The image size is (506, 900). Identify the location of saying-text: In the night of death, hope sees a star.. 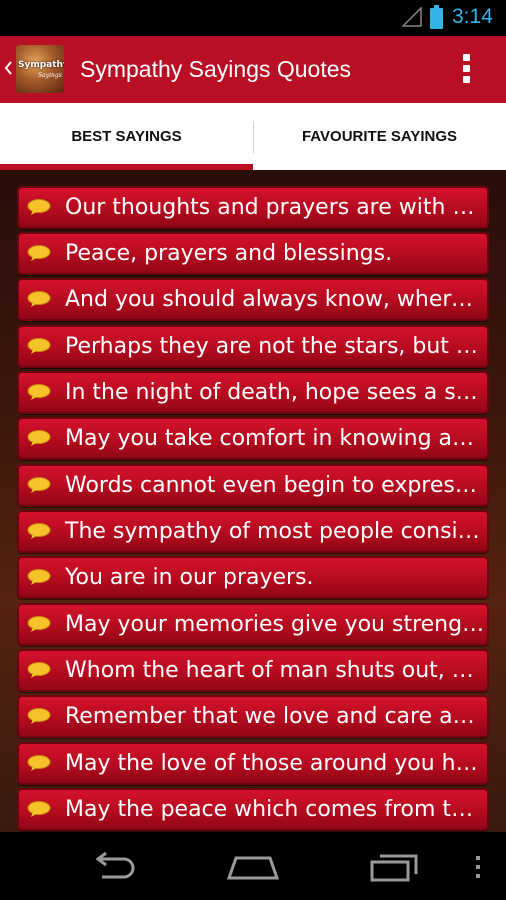
(275, 392).